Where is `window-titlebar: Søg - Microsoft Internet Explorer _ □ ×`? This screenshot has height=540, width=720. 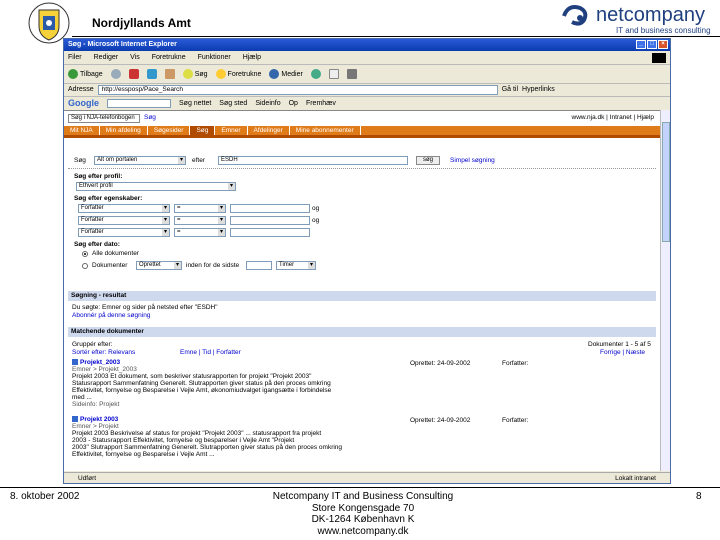
window-titlebar: Søg - Microsoft Internet Explorer _ □ × is located at coordinates (367, 45).